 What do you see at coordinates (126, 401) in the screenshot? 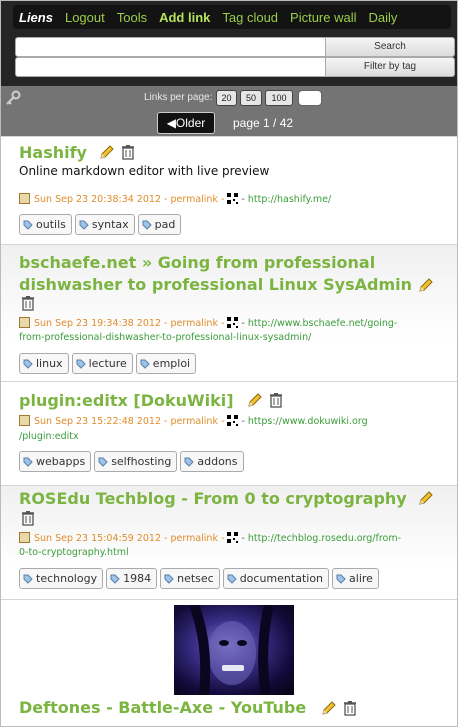
I see `link-title: plugin:editx [DokuWiki]` at bounding box center [126, 401].